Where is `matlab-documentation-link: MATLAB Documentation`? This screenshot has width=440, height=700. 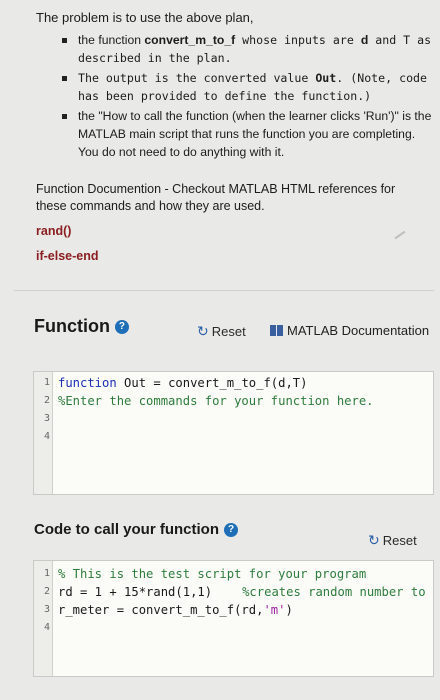 matlab-documentation-link: MATLAB Documentation is located at coordinates (349, 330).